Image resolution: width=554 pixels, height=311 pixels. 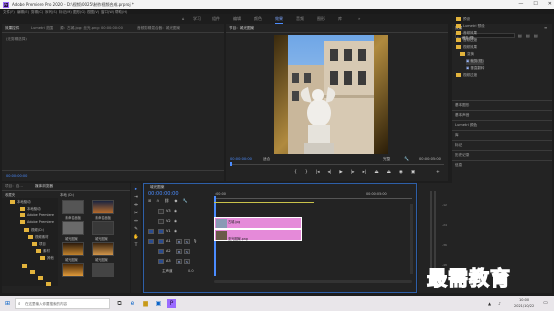 What do you see at coordinates (161, 241) in the screenshot?
I see `toggle-sync-lock-a1` at bounding box center [161, 241].